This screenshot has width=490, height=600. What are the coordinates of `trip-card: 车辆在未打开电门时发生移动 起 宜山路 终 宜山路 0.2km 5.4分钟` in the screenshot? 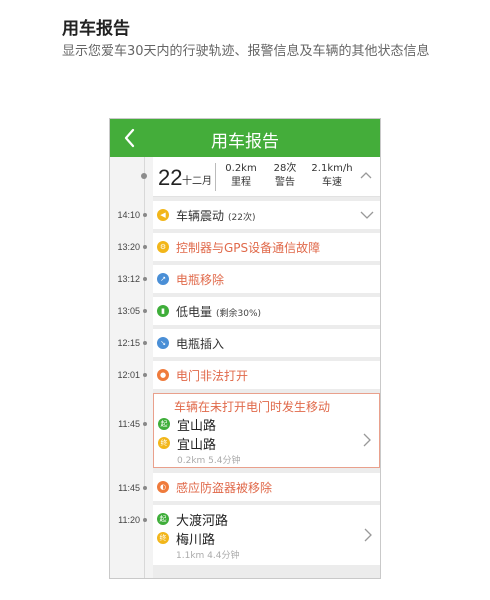 It's located at (266, 430).